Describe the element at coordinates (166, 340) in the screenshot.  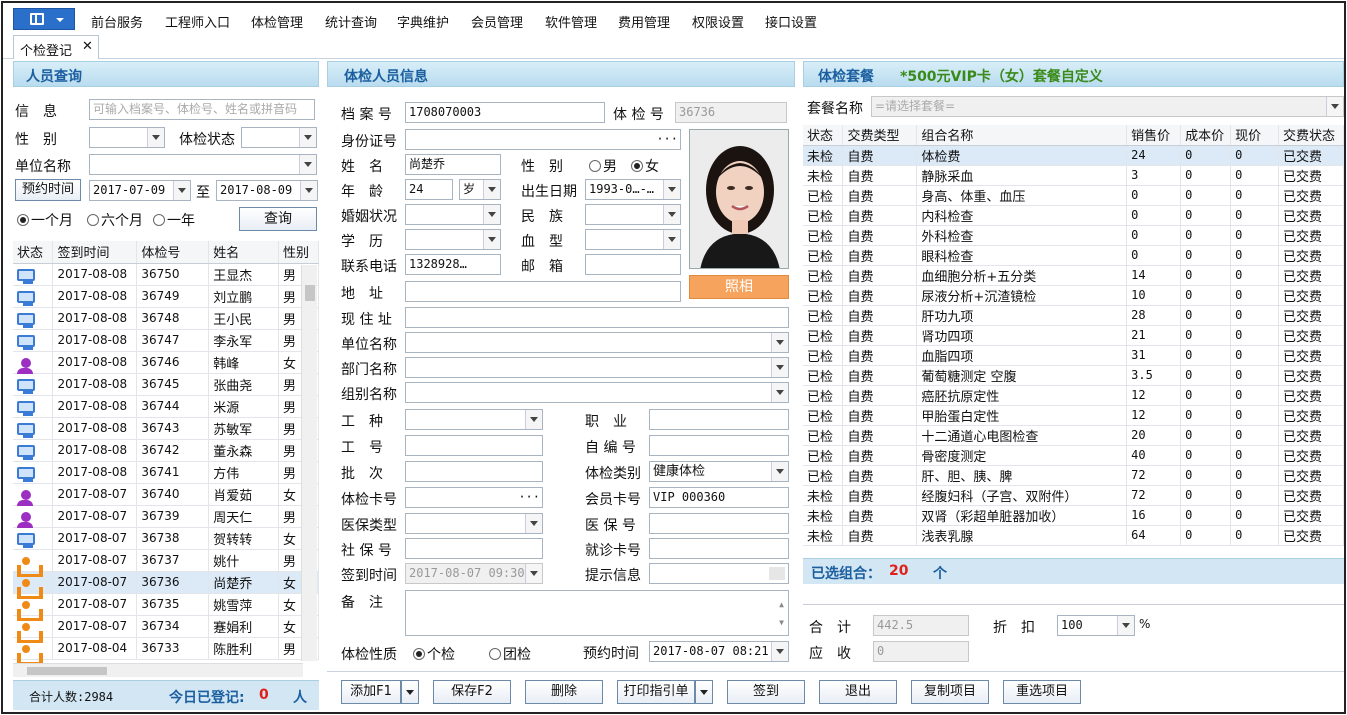
I see `table-row: 2017-08-08 36747 李永军男` at that location.